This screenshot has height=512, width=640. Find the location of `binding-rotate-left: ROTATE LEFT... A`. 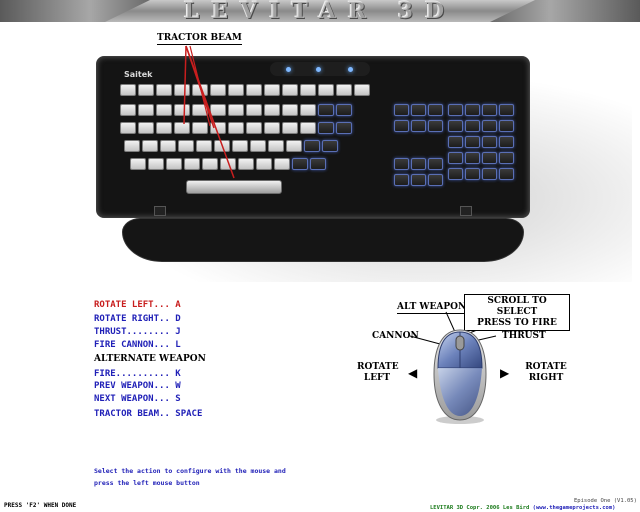

binding-rotate-left: ROTATE LEFT... A is located at coordinates (137, 305).